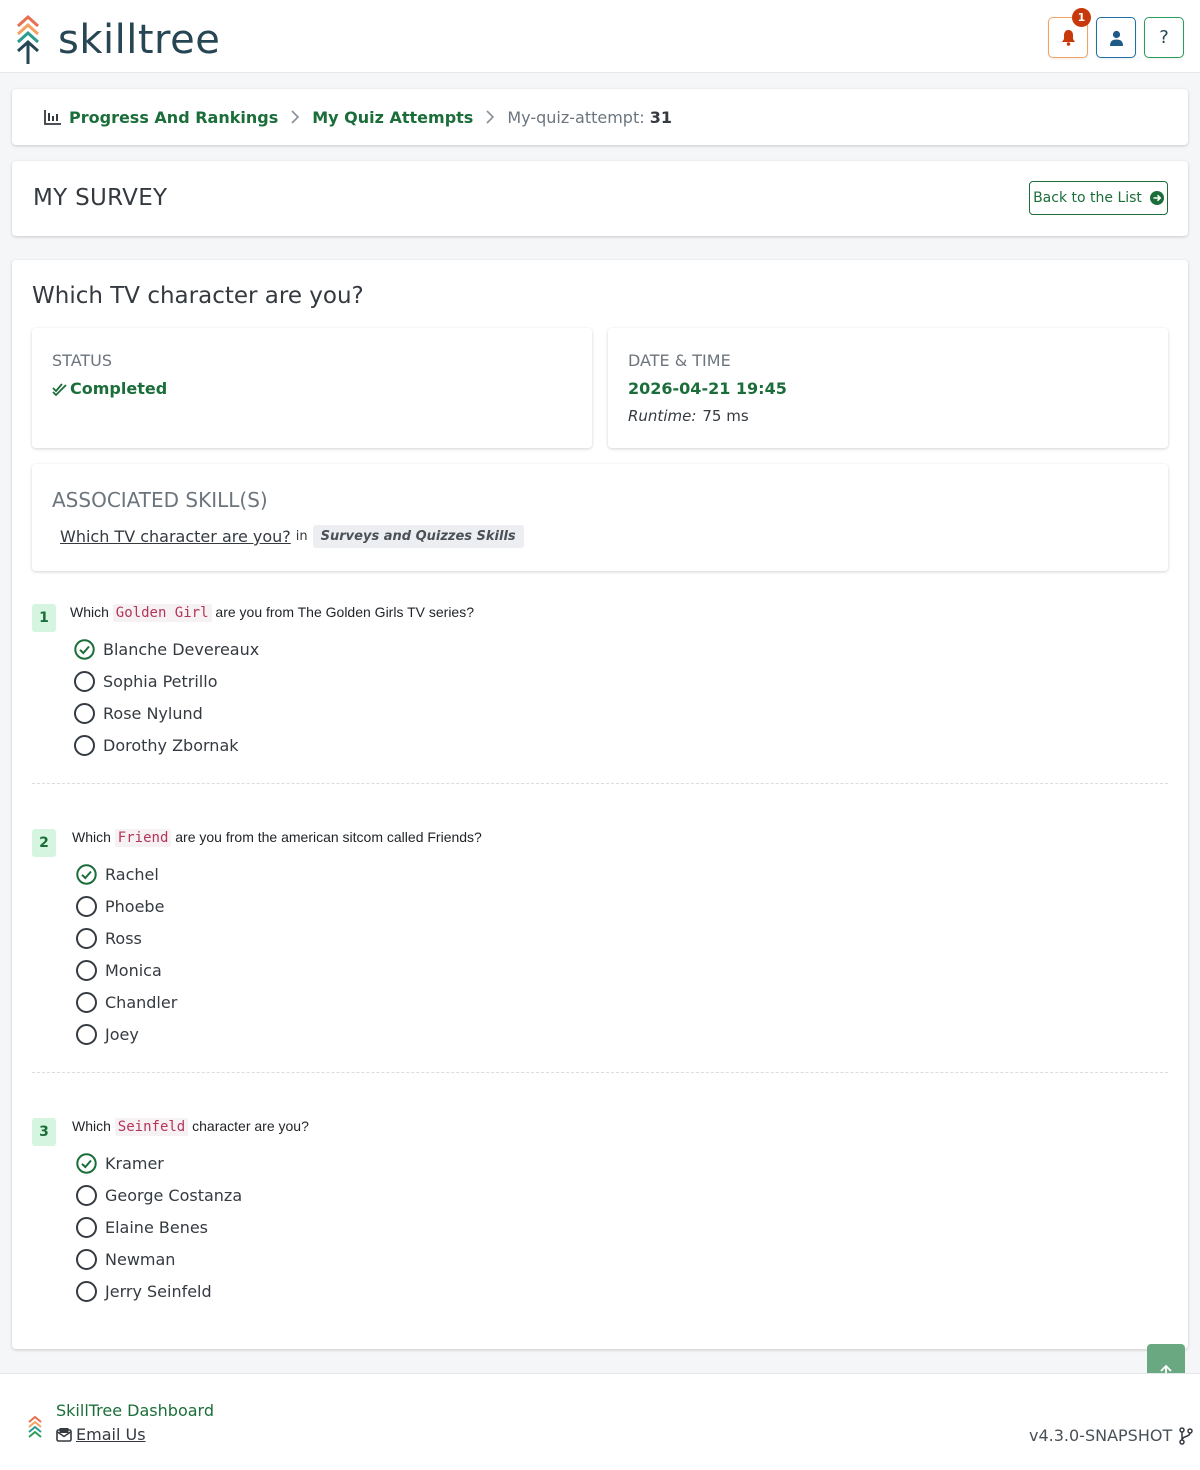 The height and width of the screenshot is (1470, 1200). Describe the element at coordinates (120, 1163) in the screenshot. I see `answer-option: Kramer` at that location.